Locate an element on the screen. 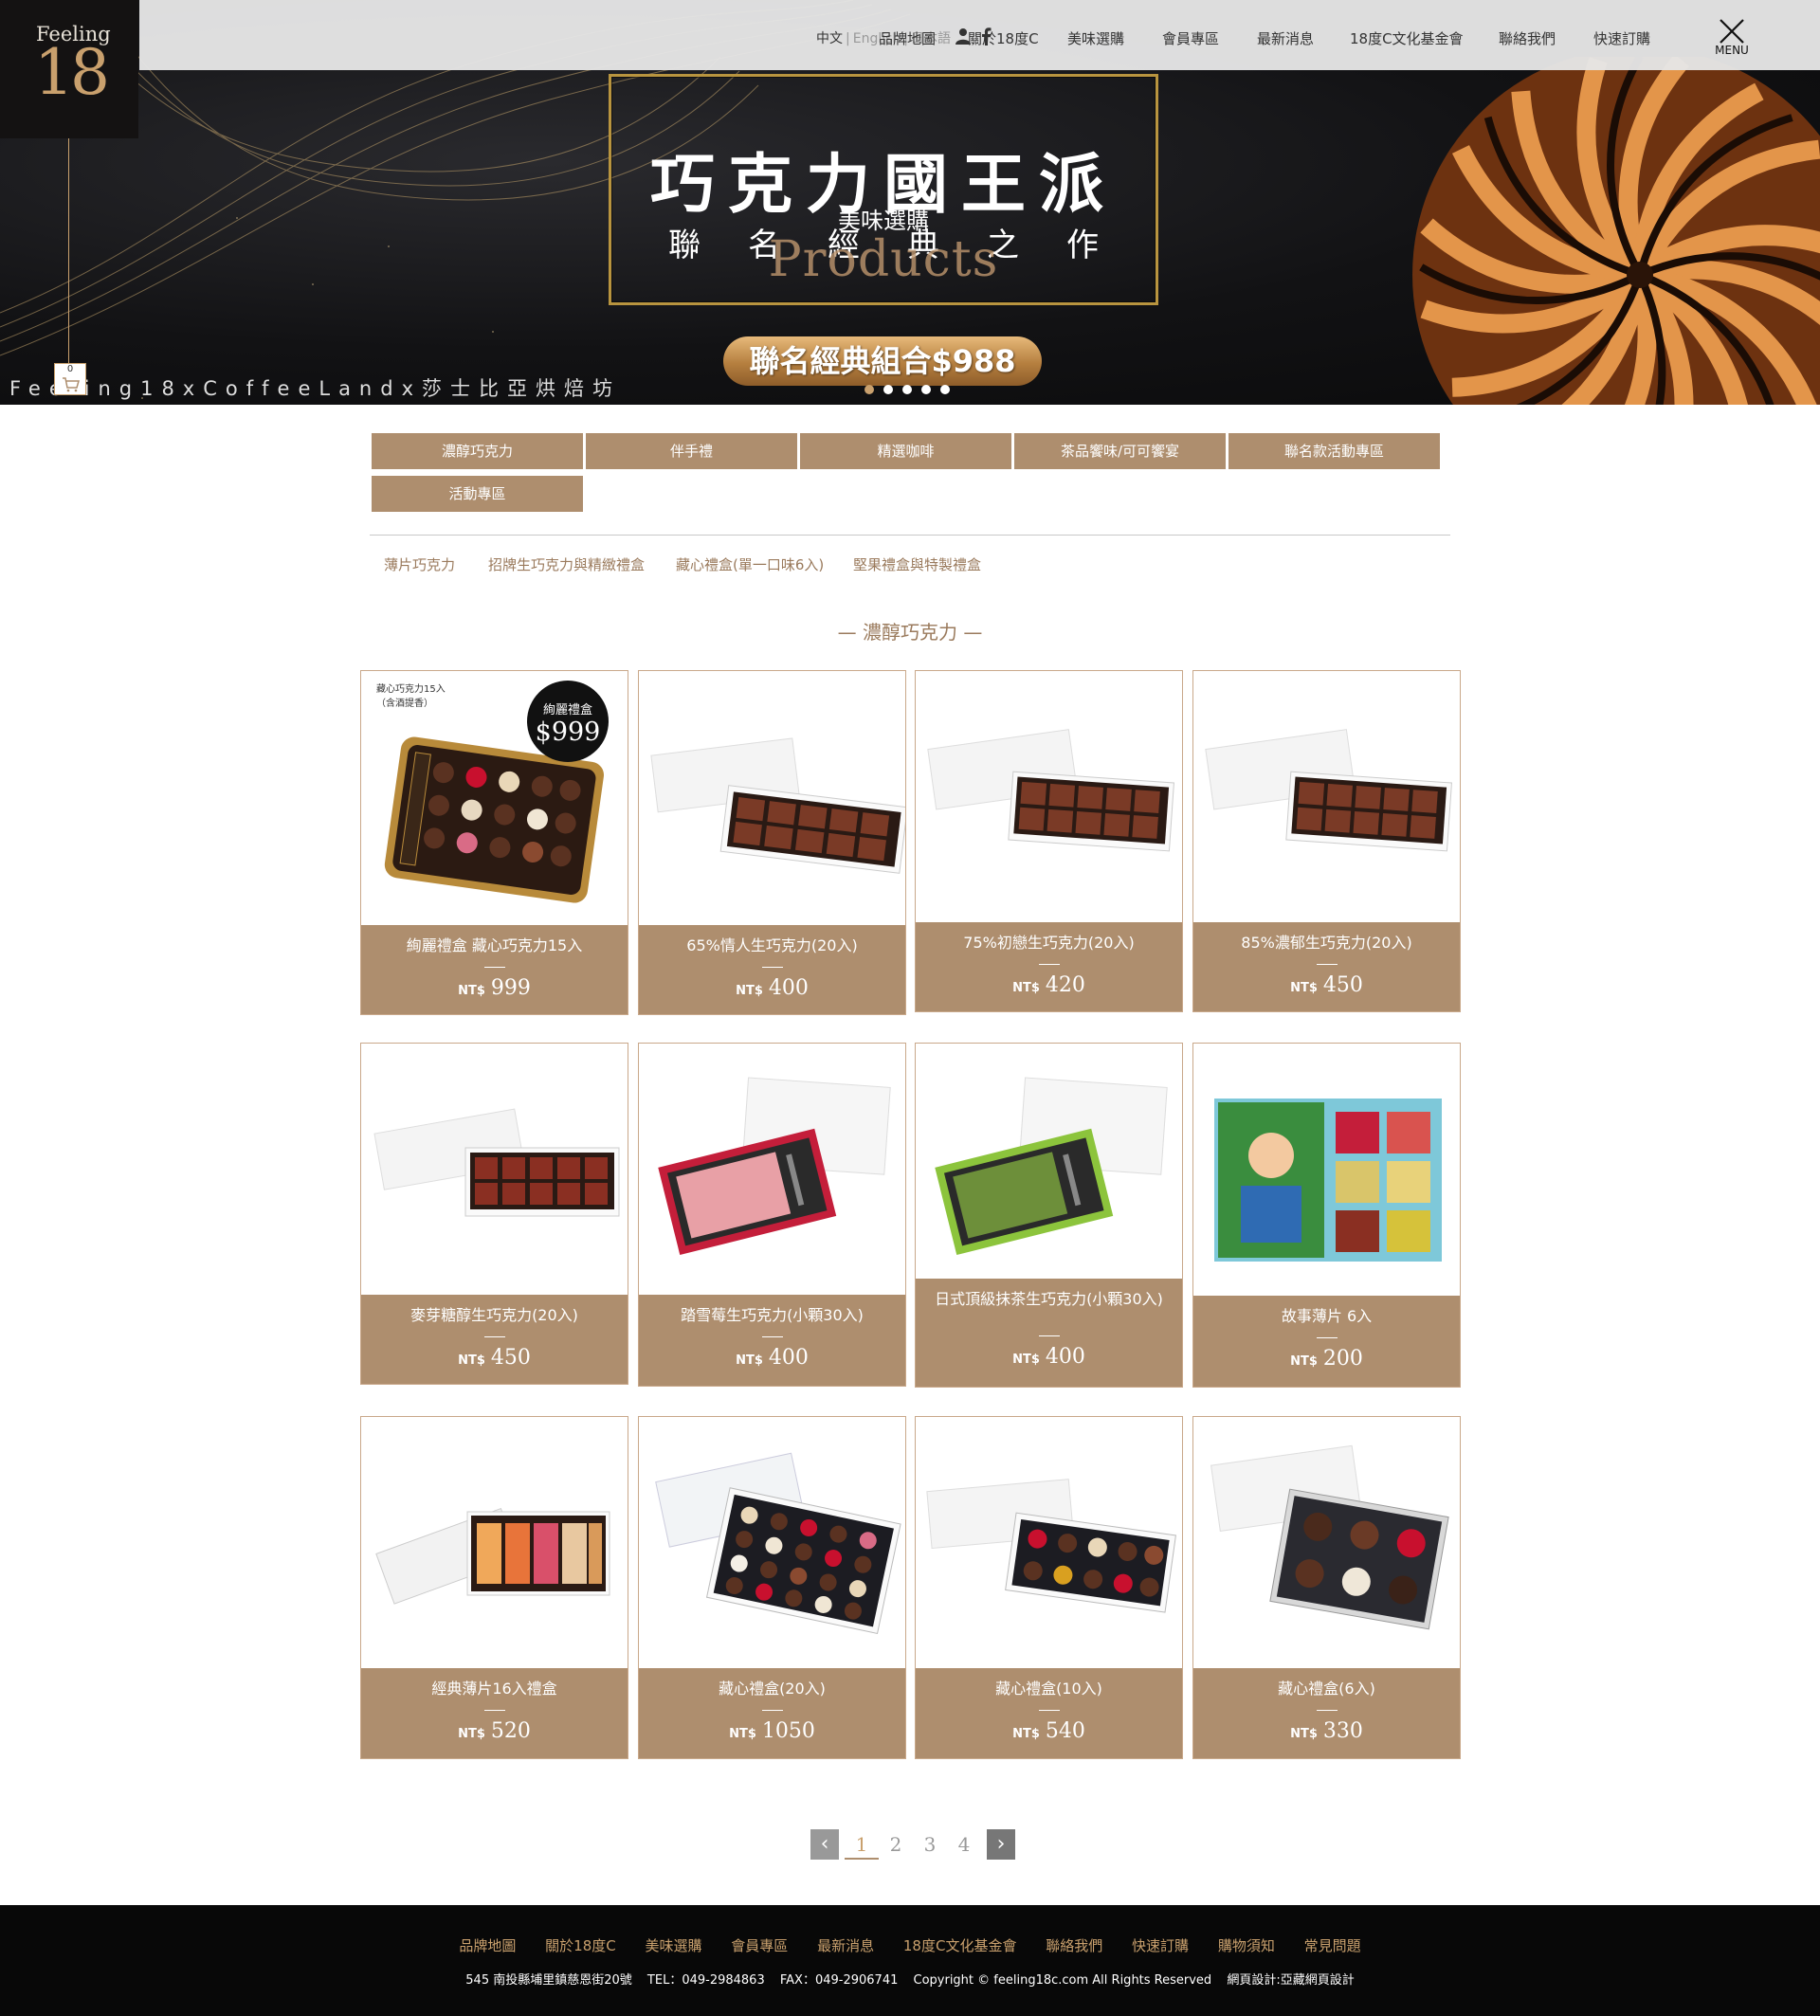 The width and height of the screenshot is (1820, 2016). menu-label: MENU is located at coordinates (1732, 50).